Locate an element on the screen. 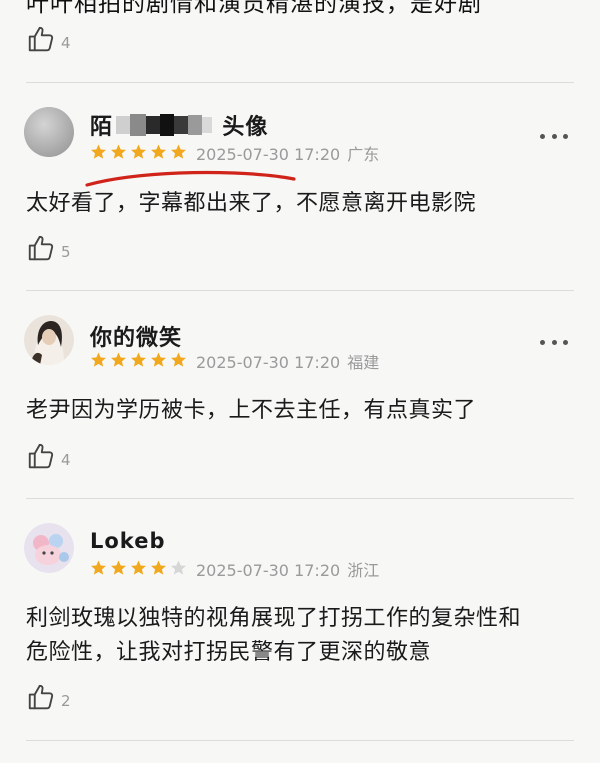  comment-meta: 2025-07-30 17:20 浙江 is located at coordinates (287, 569).